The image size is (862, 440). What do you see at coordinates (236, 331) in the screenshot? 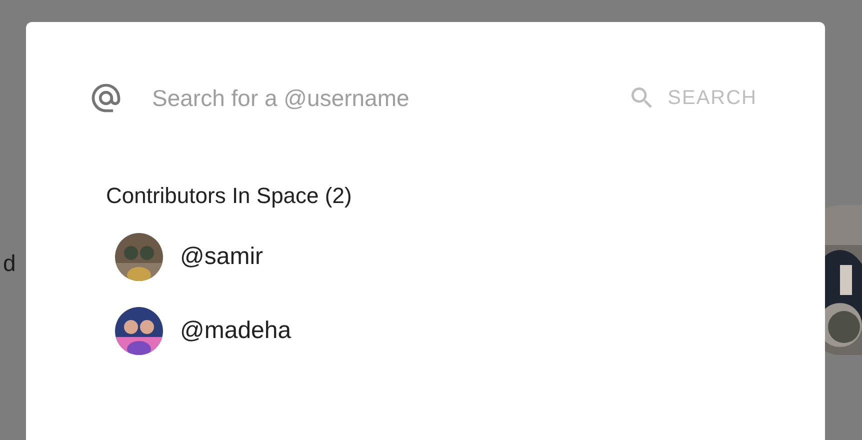
I see `username-link: @madeha` at bounding box center [236, 331].